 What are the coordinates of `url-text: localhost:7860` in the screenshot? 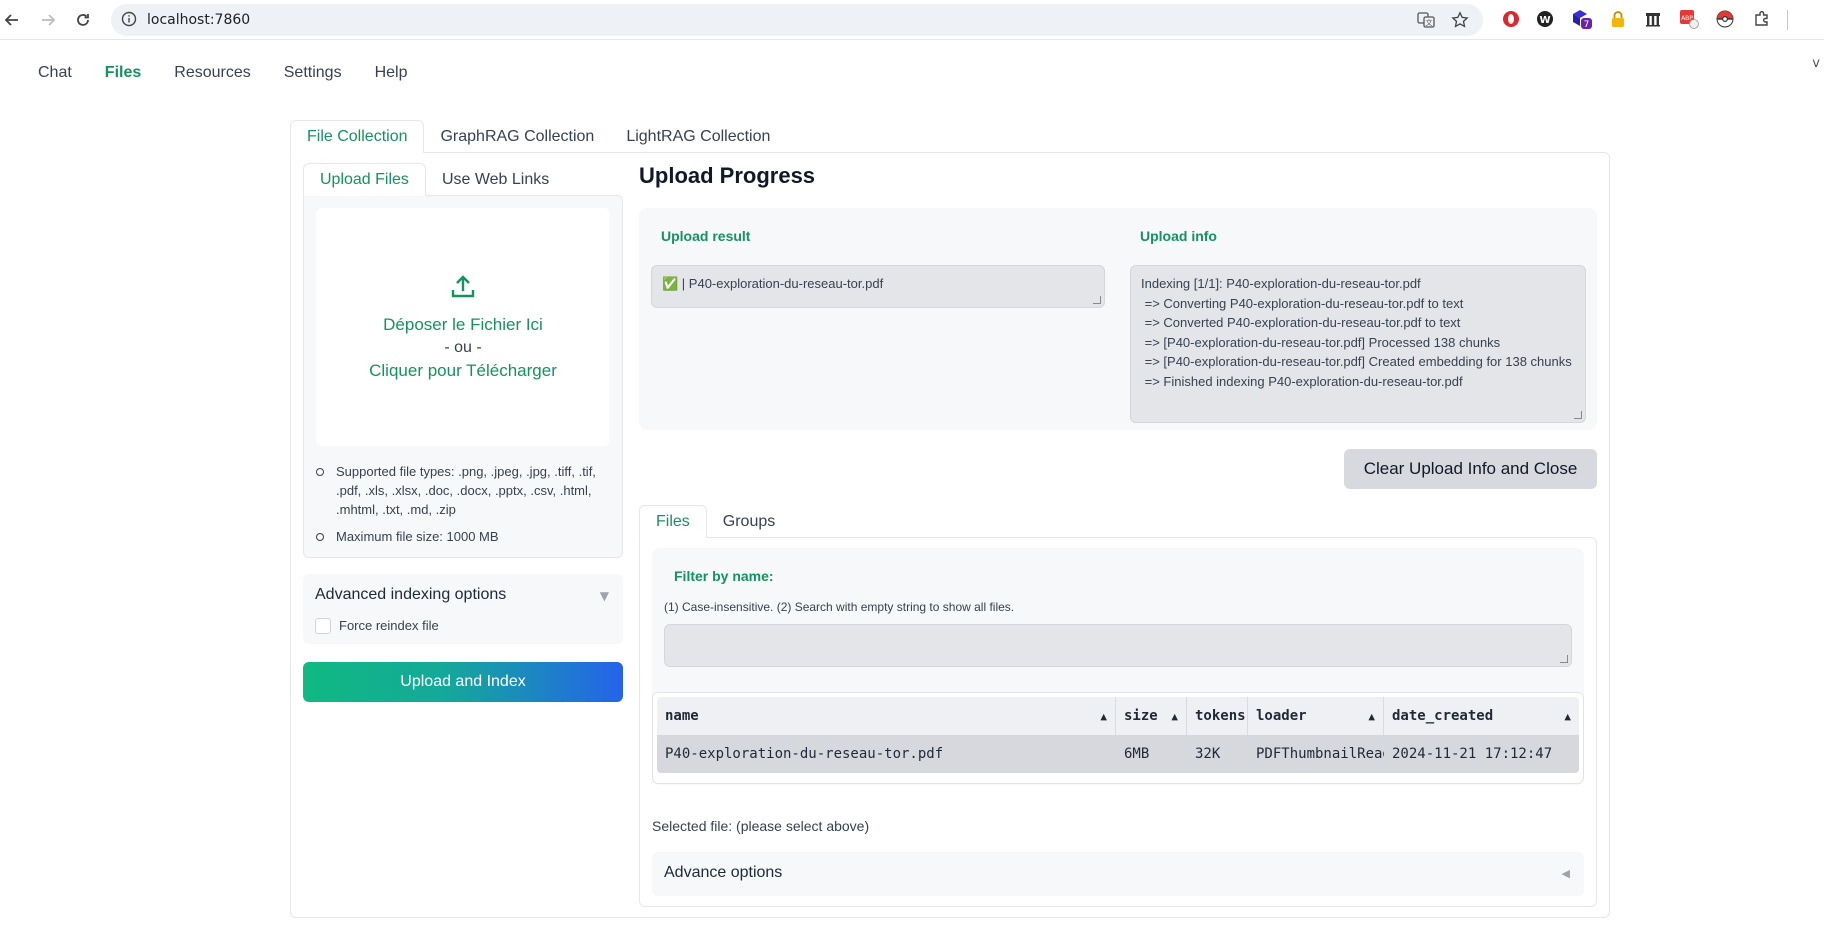 It's located at (198, 20).